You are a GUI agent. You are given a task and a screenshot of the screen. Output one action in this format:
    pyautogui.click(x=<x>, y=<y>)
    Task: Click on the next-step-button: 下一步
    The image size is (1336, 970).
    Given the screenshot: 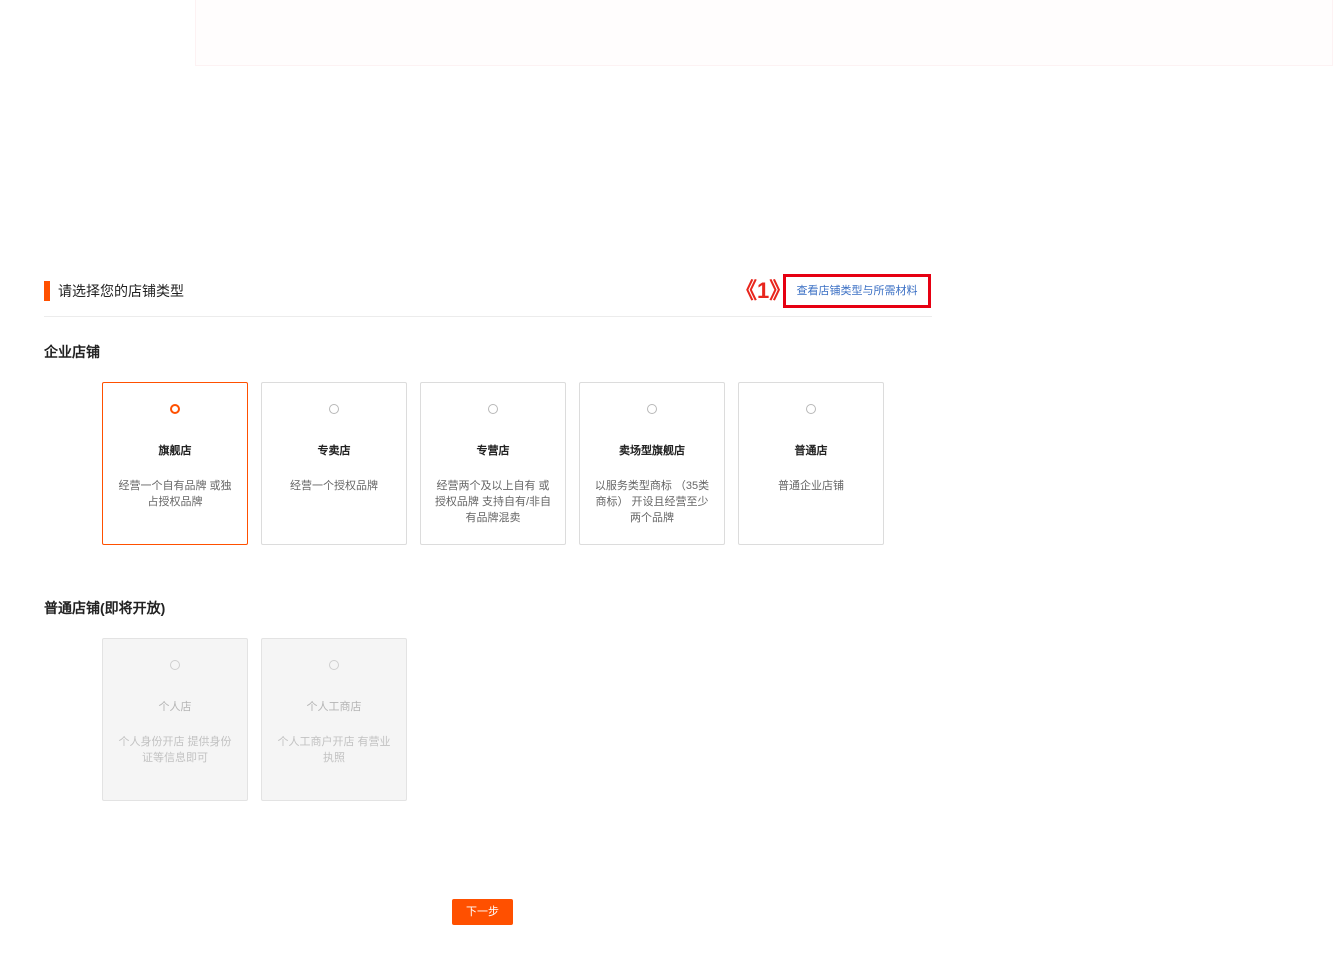 What is the action you would take?
    pyautogui.click(x=482, y=912)
    